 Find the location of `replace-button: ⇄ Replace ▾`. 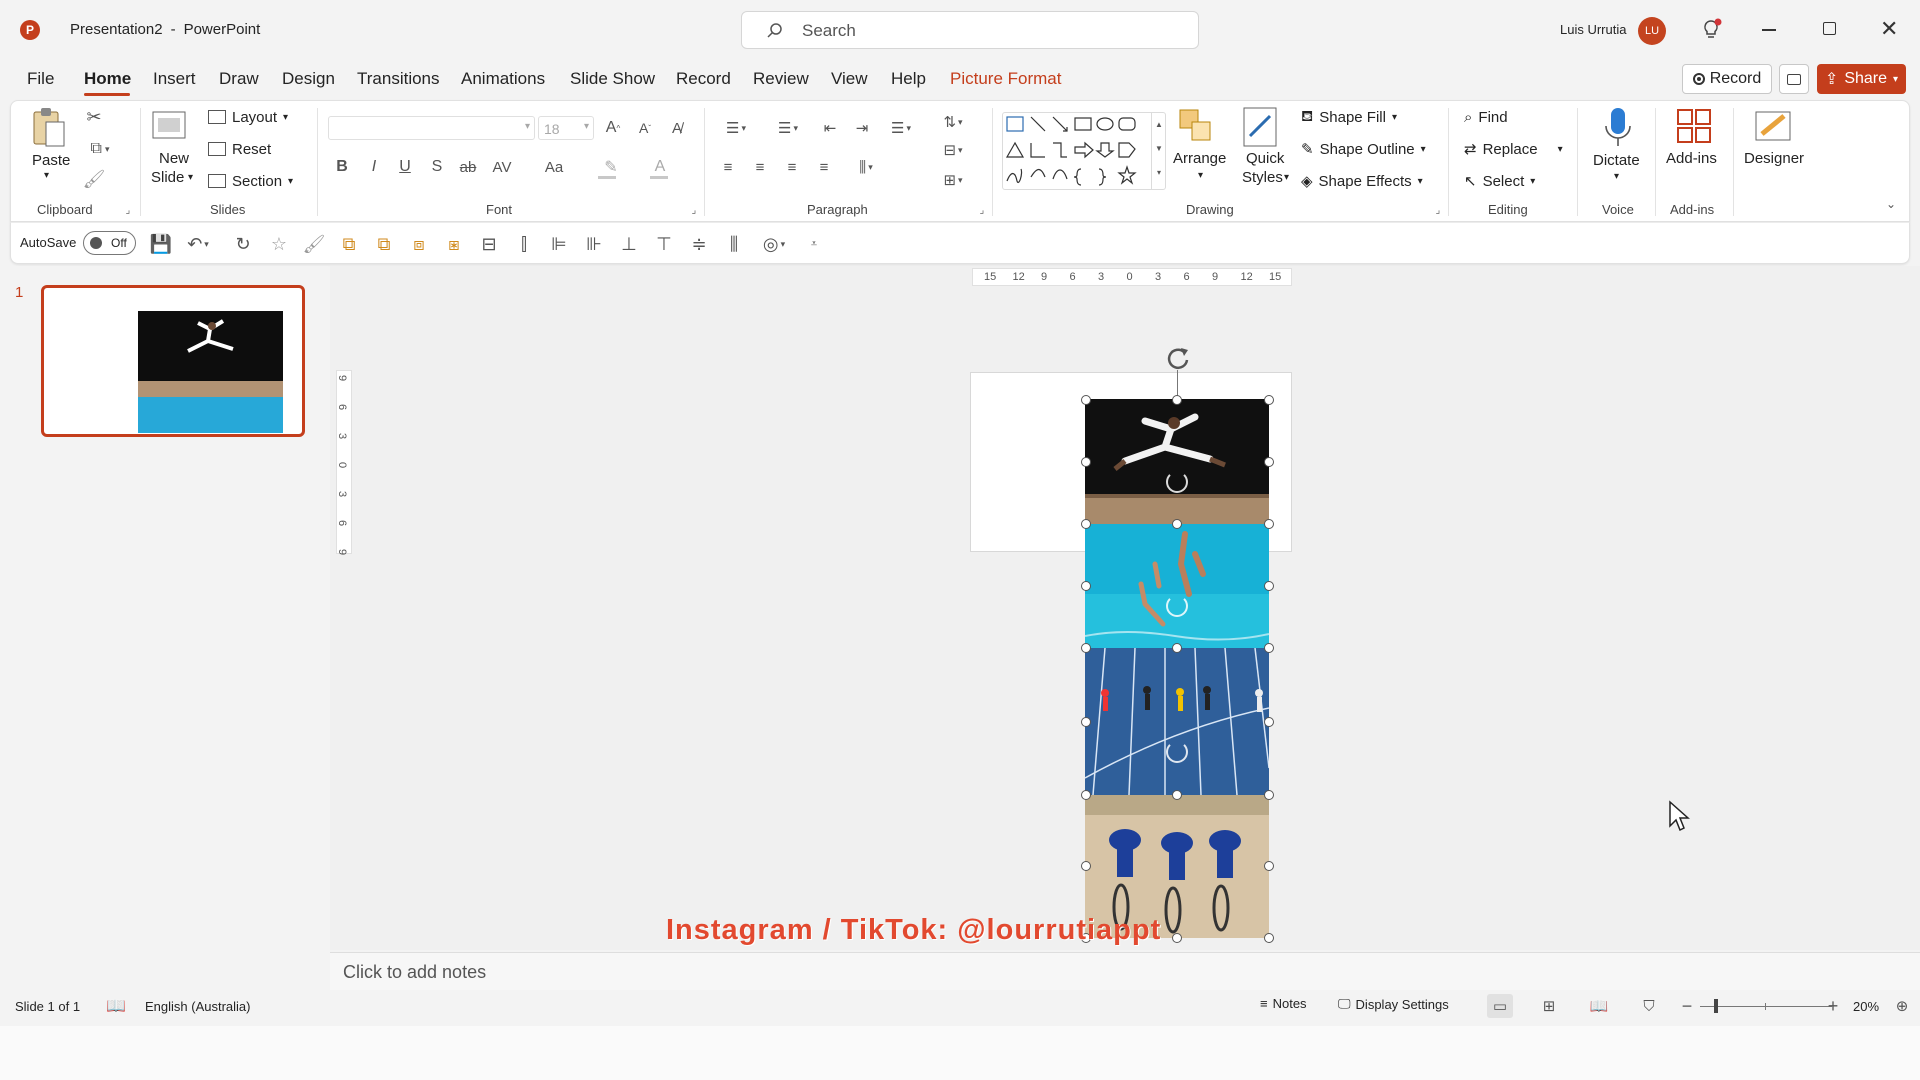

replace-button: ⇄ Replace ▾ is located at coordinates (1513, 149).